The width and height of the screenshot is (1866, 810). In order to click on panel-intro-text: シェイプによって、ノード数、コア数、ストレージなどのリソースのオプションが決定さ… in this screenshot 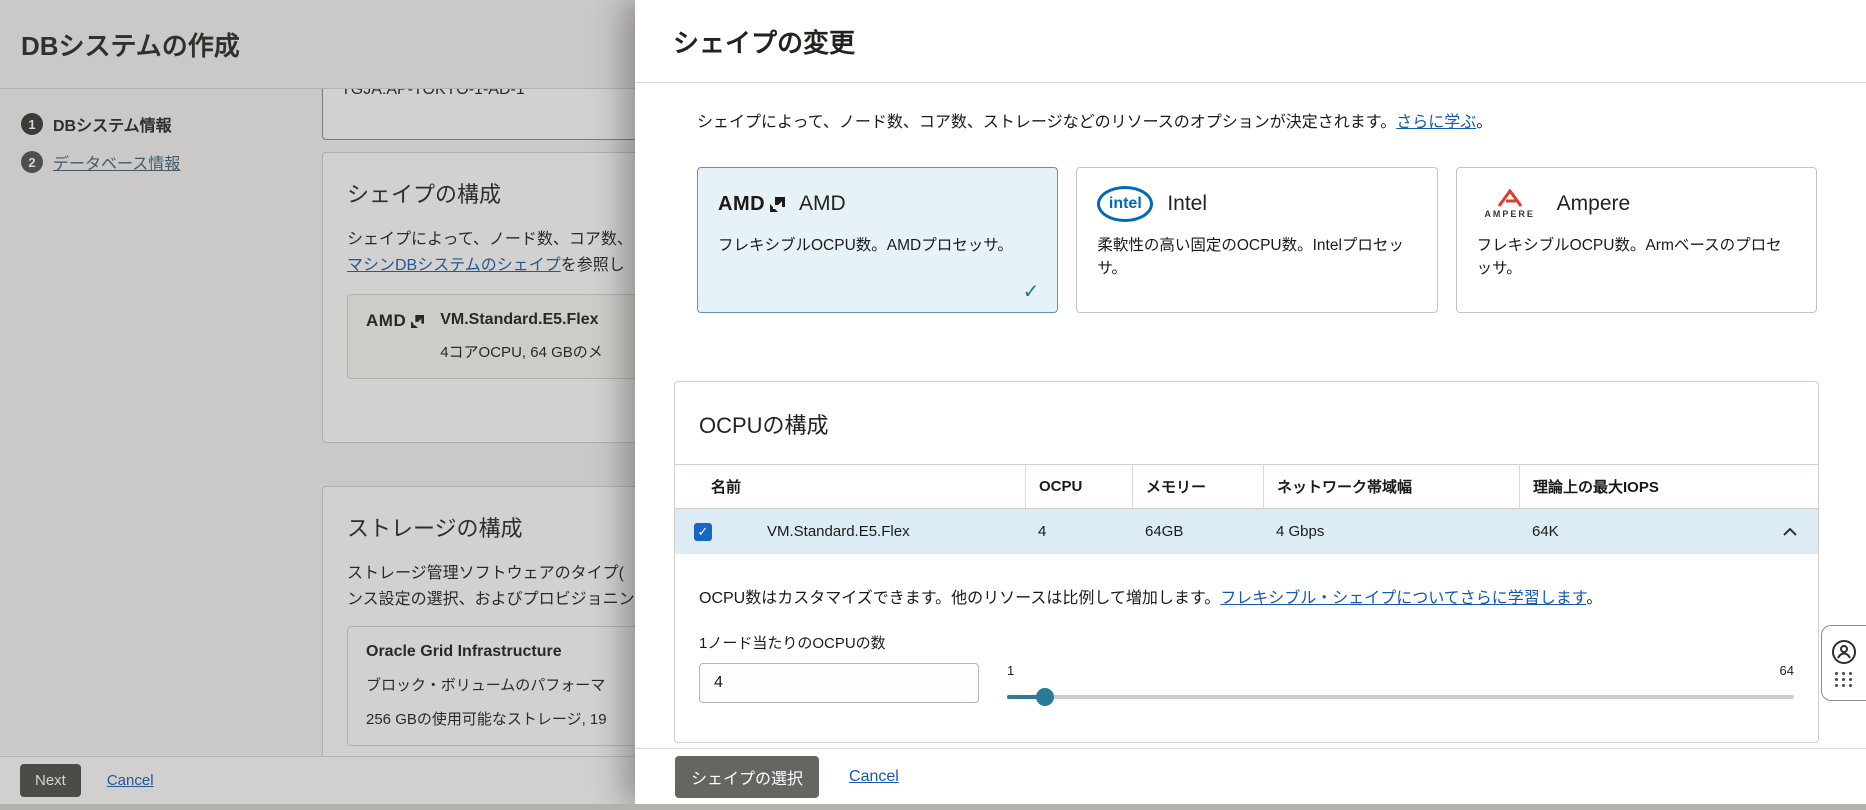, I will do `click(1047, 122)`.